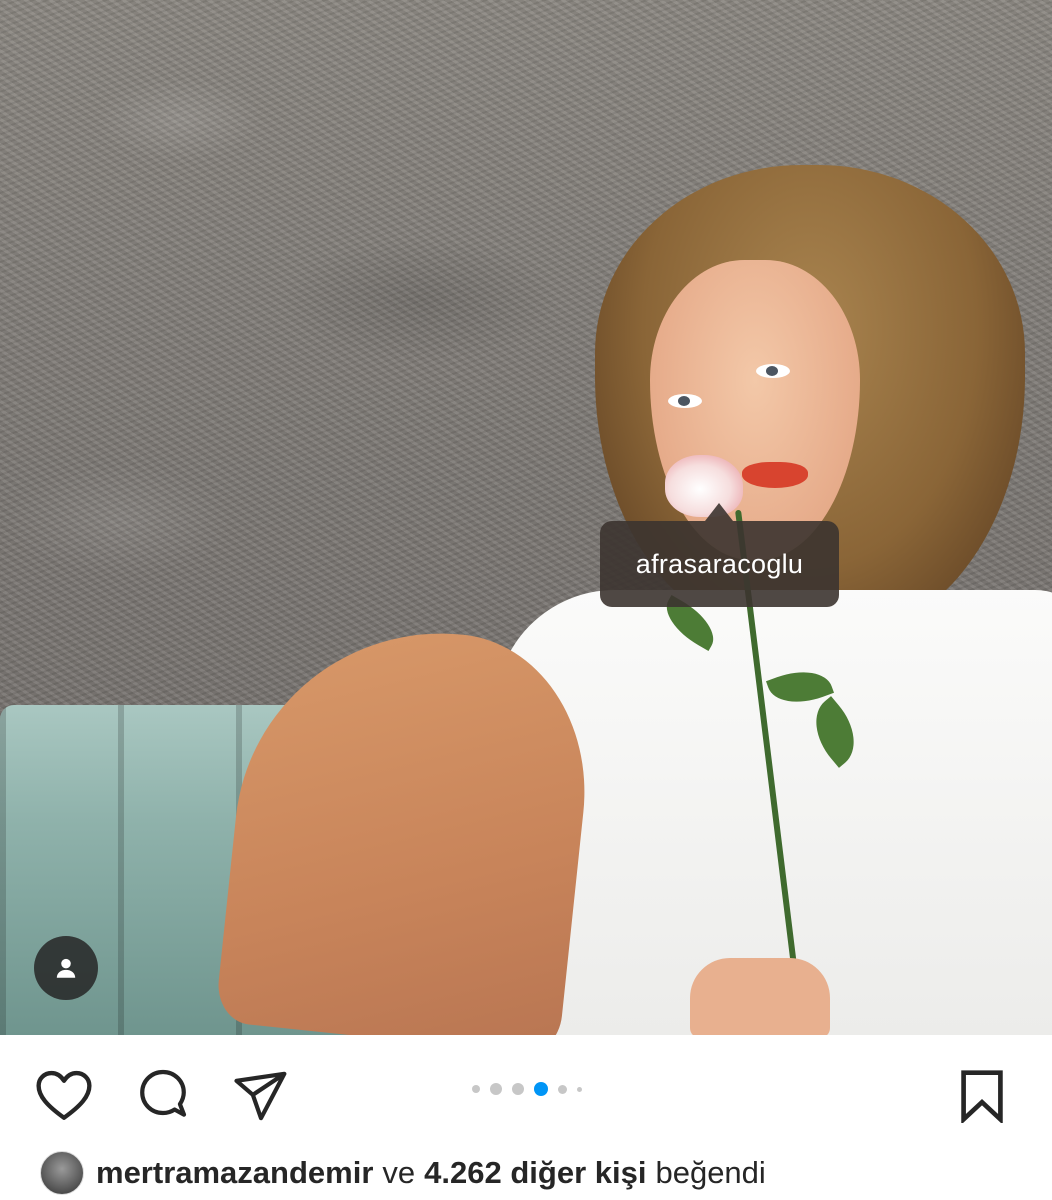 This screenshot has width=1052, height=1200. I want to click on carousel-indicator, so click(527, 1089).